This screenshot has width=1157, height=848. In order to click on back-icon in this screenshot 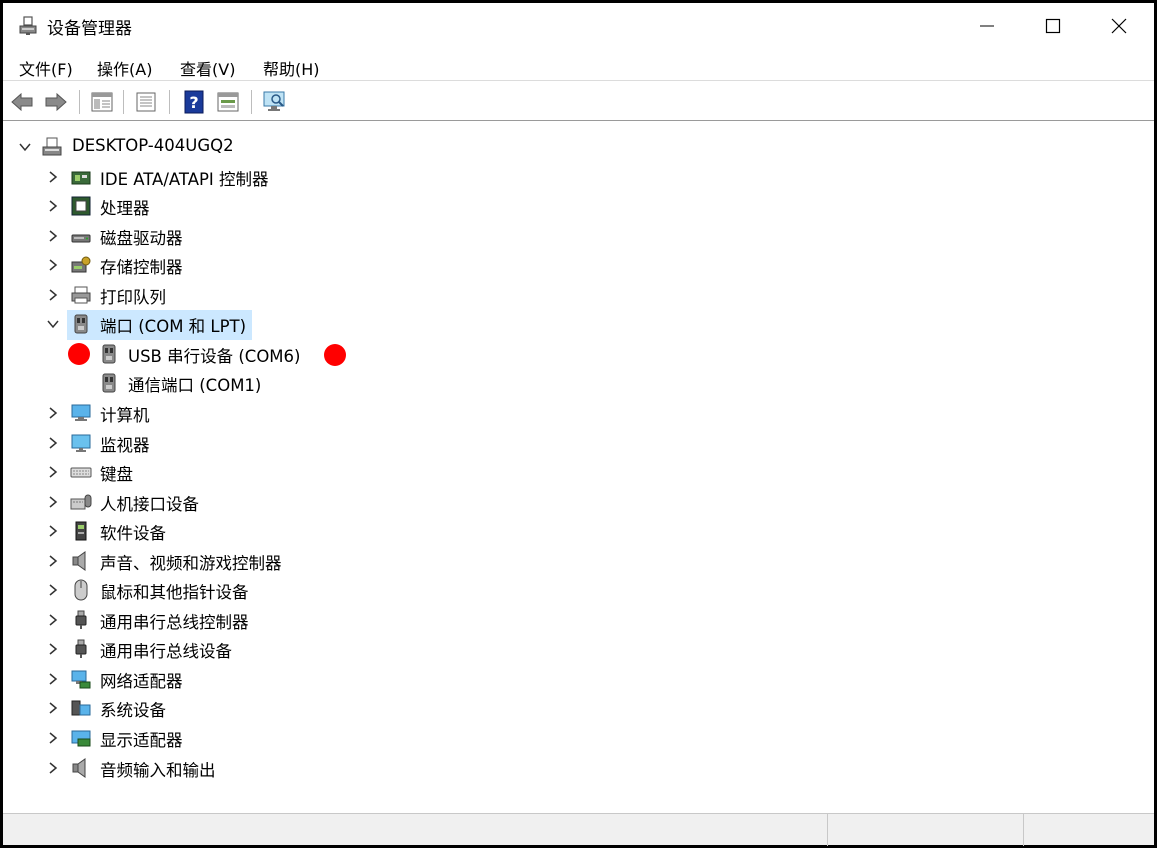, I will do `click(22, 102)`.